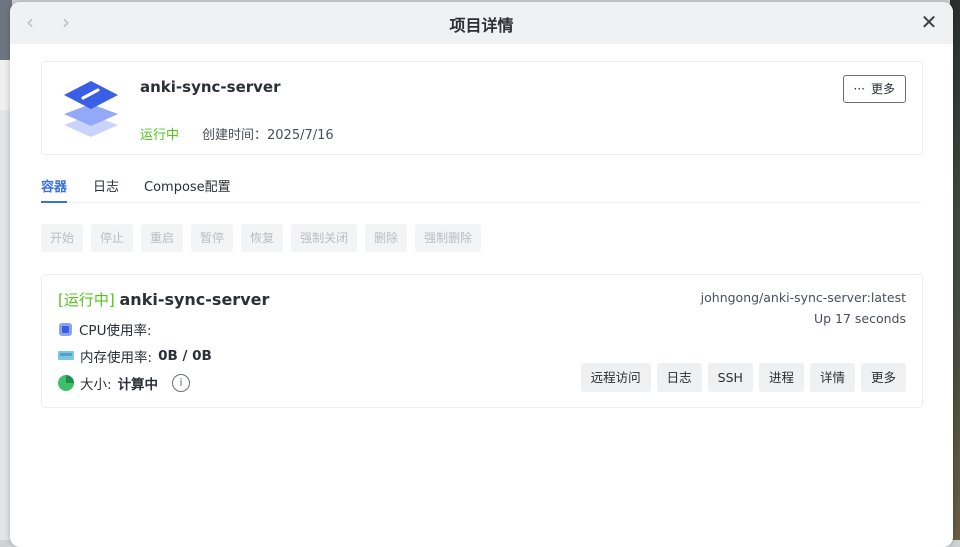 The width and height of the screenshot is (960, 547). Describe the element at coordinates (187, 189) in the screenshot. I see `tab-compose-config: Compose配置` at that location.